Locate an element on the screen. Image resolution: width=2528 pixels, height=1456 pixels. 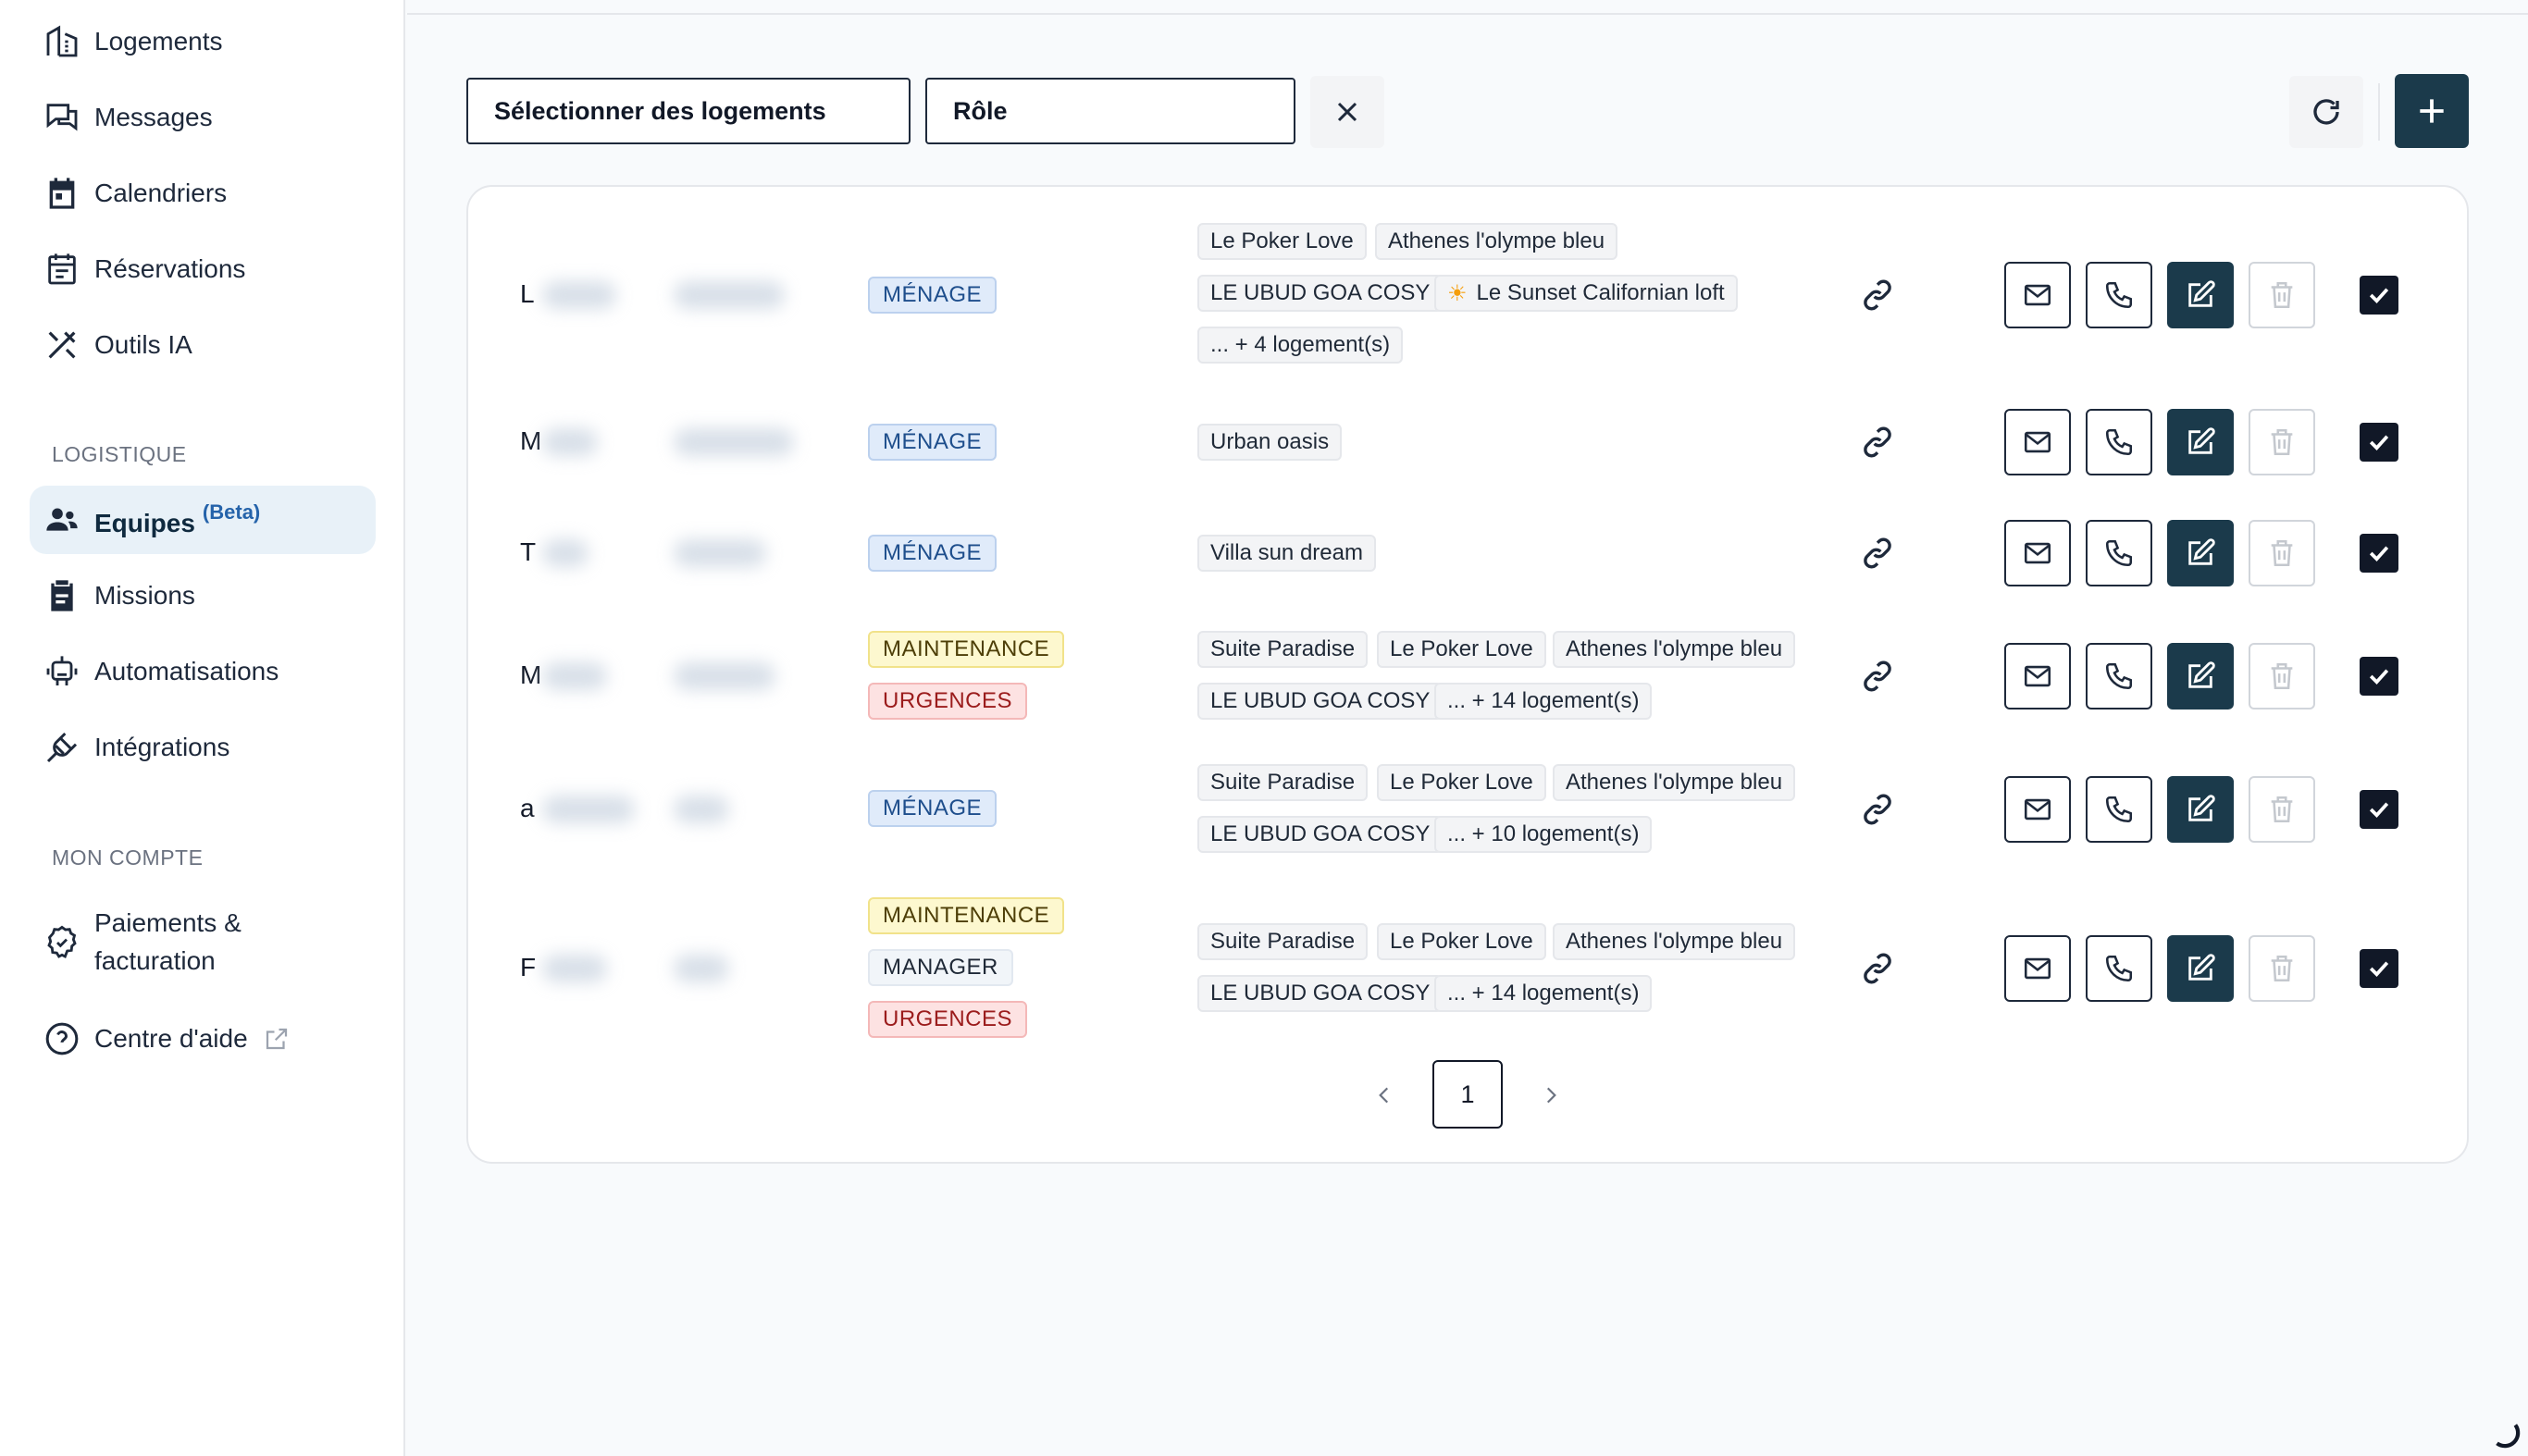
table-row: T MÉNAGE Villa sun dream is located at coordinates (1467, 552).